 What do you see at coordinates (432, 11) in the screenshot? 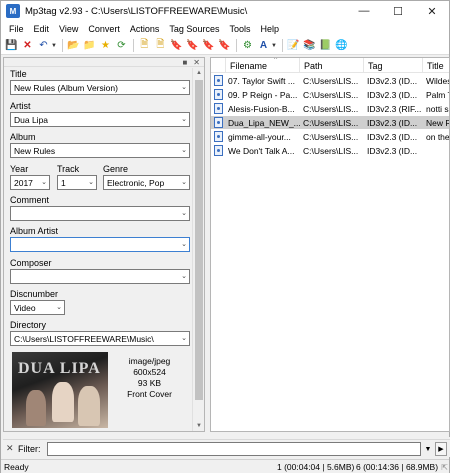
I see `close-icon: ✕` at bounding box center [432, 11].